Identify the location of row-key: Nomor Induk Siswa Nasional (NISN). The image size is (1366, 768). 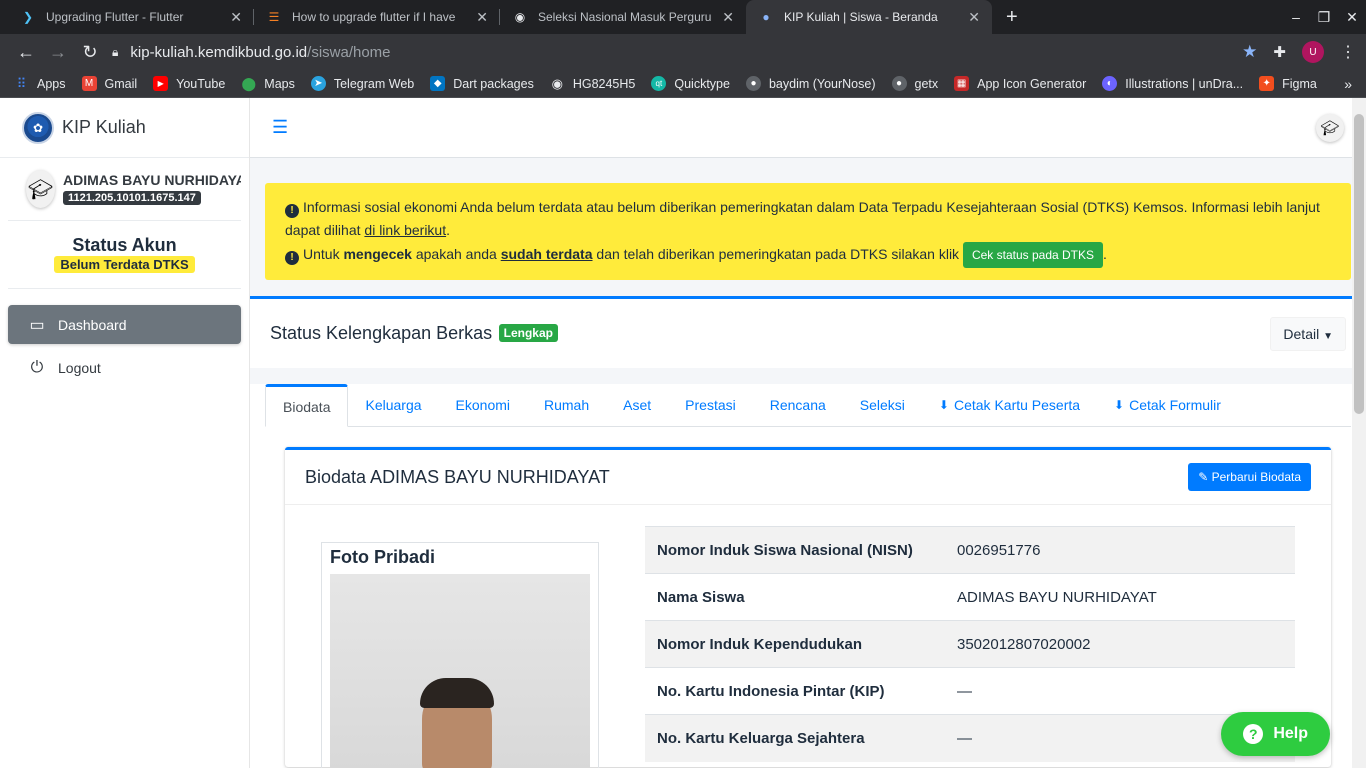
(795, 550).